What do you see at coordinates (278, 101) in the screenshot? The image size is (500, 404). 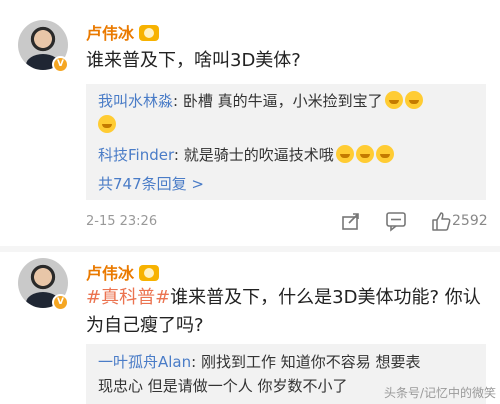 I see `reply-text: : 卧槽 真的牛逼，小米捡到宝了` at bounding box center [278, 101].